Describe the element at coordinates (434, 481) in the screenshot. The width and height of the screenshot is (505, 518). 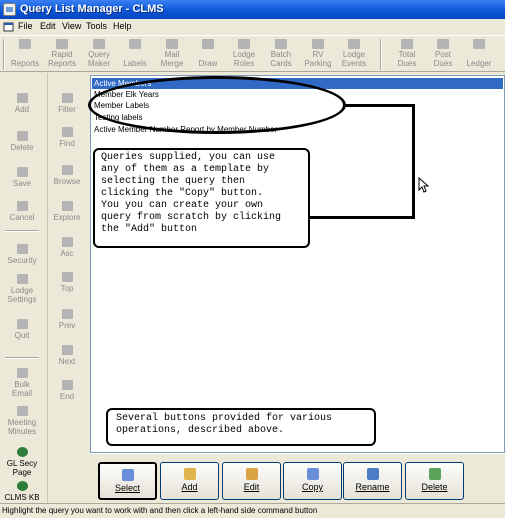
I see `delete-button: Delete` at that location.